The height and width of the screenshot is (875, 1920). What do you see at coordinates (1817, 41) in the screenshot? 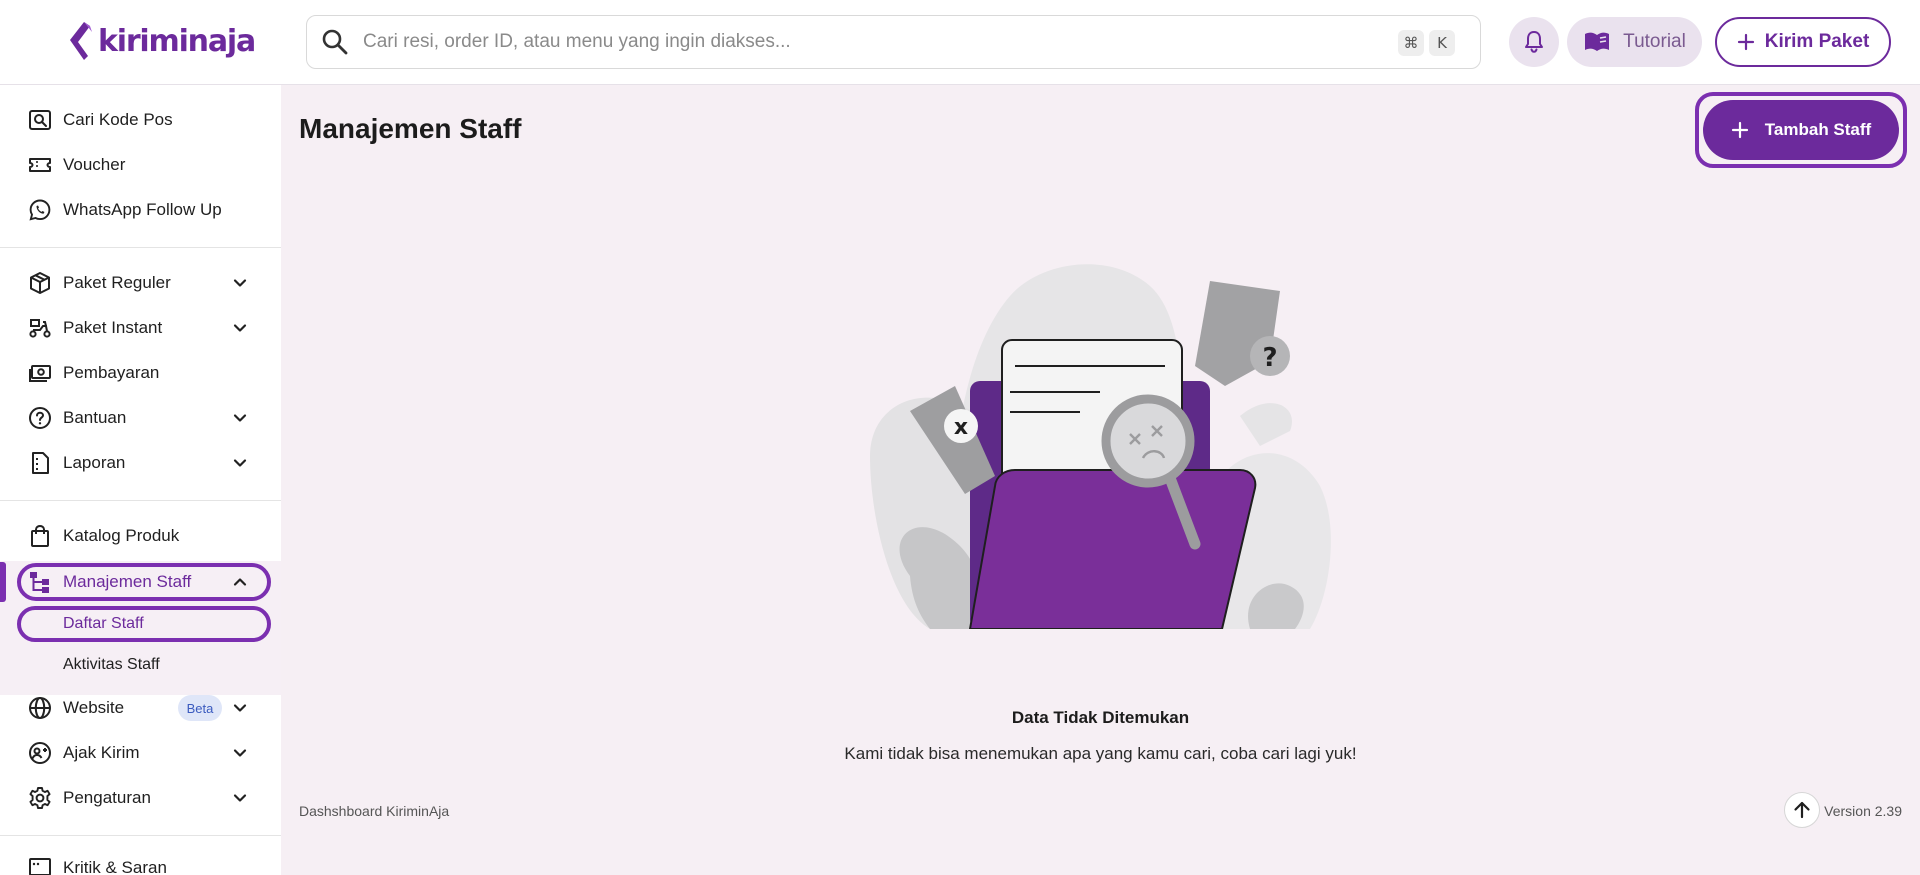
I see `kirim-paket-label: Kirim Paket` at bounding box center [1817, 41].